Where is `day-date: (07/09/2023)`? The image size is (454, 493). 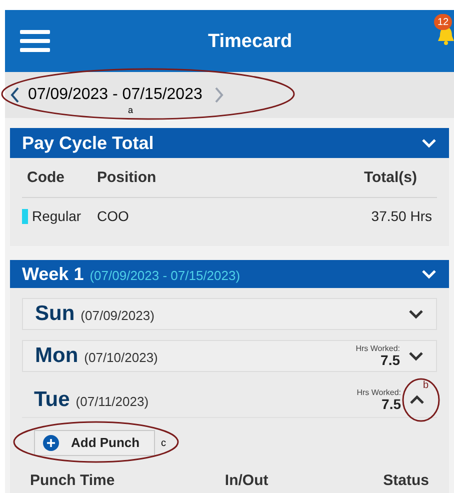
day-date: (07/09/2023) is located at coordinates (117, 316).